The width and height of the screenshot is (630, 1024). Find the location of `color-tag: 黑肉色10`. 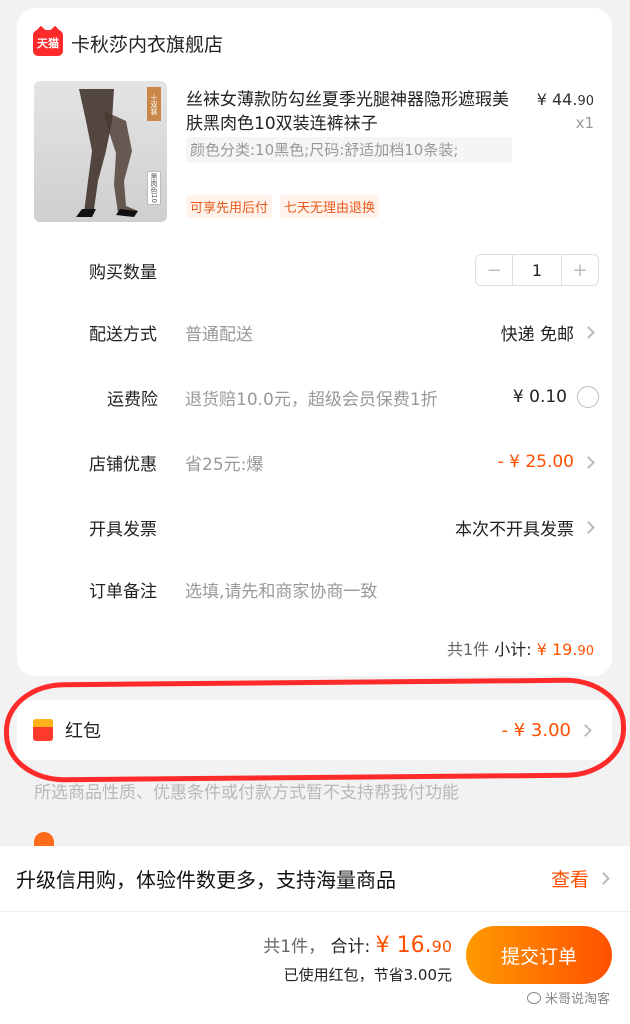

color-tag: 黑肉色10 is located at coordinates (154, 188).